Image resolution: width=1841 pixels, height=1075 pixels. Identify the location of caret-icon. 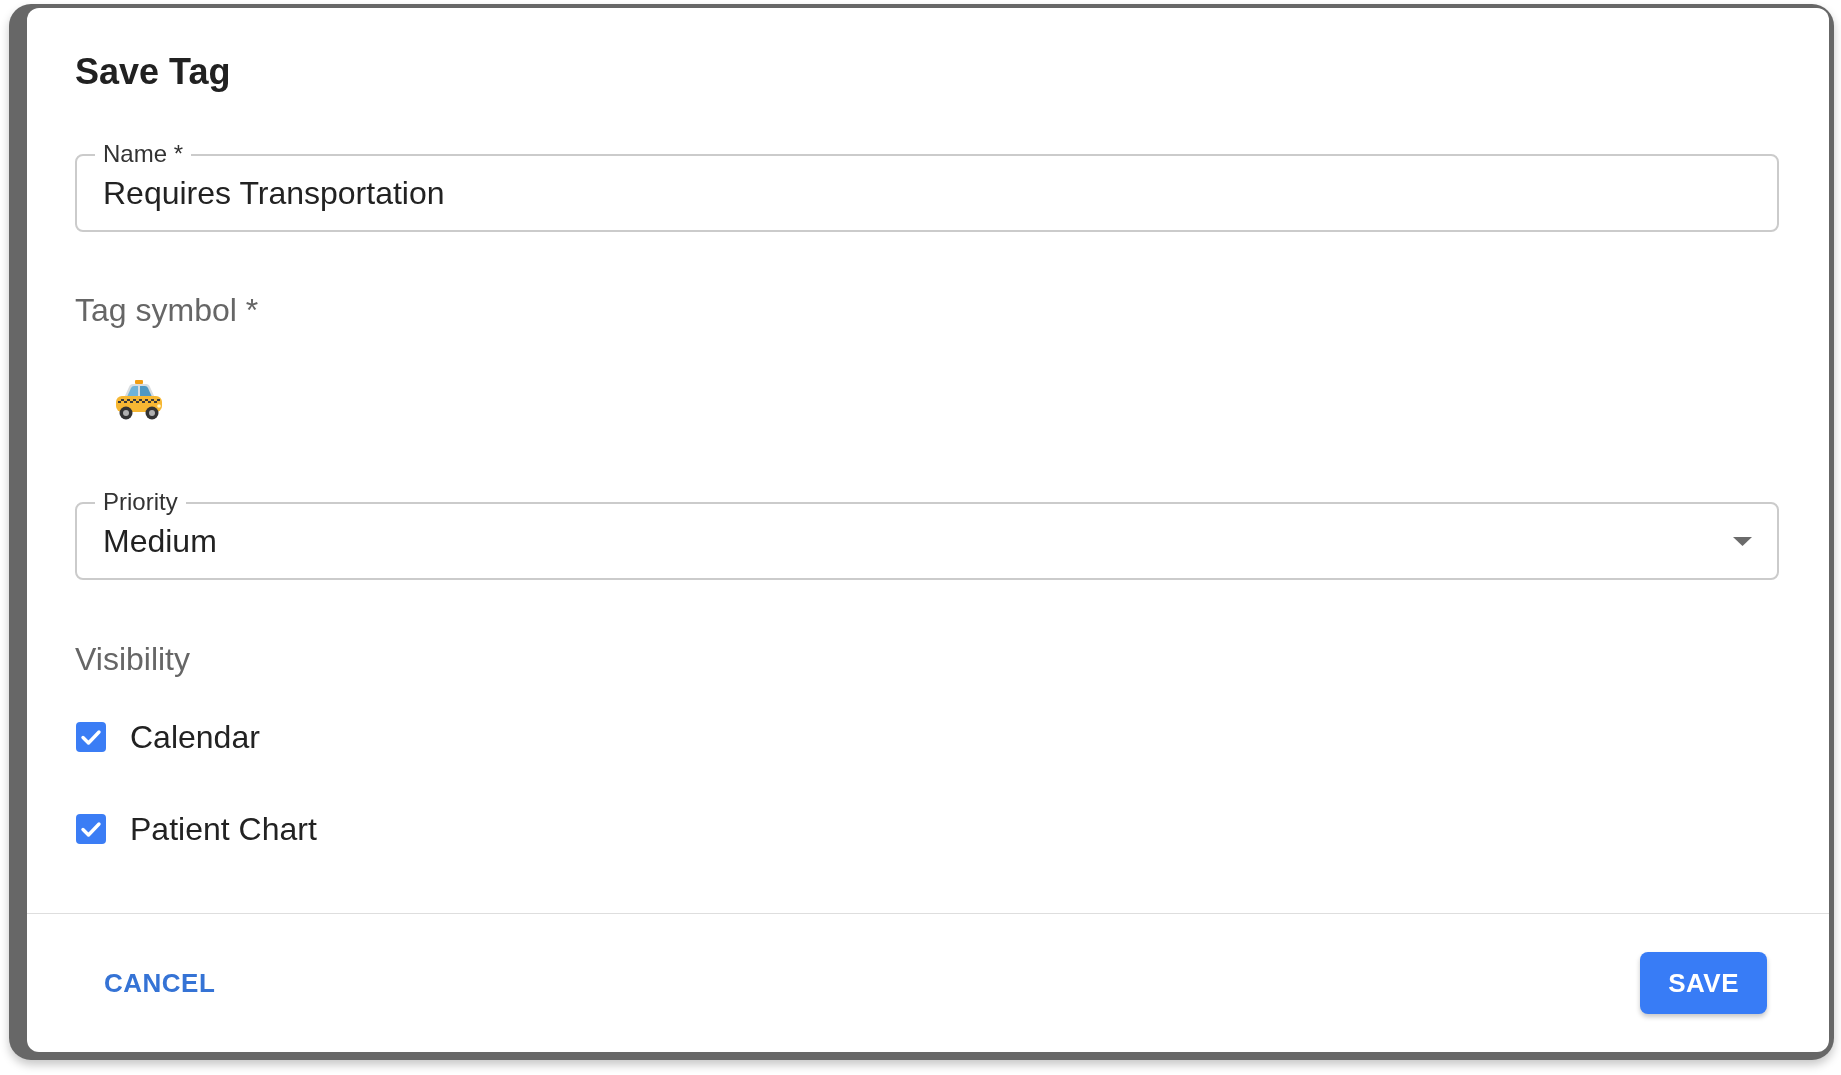
(1742, 541).